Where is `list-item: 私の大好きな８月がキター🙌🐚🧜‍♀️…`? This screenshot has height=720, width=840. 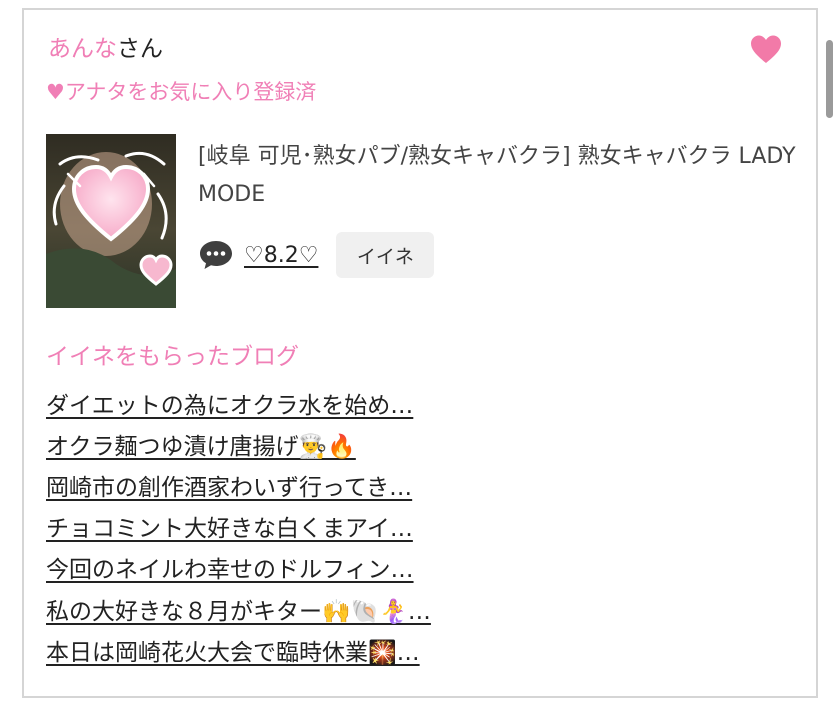
list-item: 私の大好きな８月がキター🙌🐚🧜‍♀️… is located at coordinates (238, 608).